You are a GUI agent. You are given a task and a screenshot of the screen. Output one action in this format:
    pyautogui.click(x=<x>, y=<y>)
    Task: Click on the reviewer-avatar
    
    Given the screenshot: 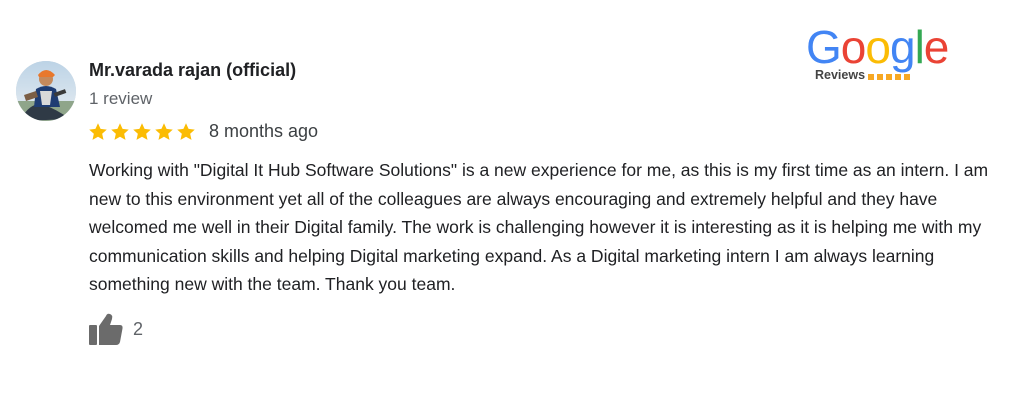 What is the action you would take?
    pyautogui.click(x=46, y=91)
    